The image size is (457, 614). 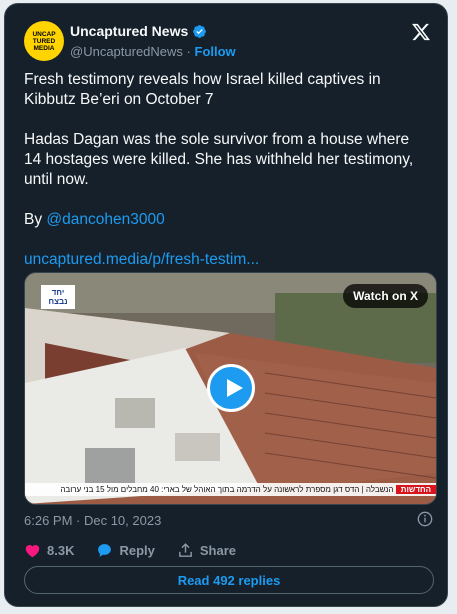 What do you see at coordinates (421, 32) in the screenshot?
I see `x-logo-icon` at bounding box center [421, 32].